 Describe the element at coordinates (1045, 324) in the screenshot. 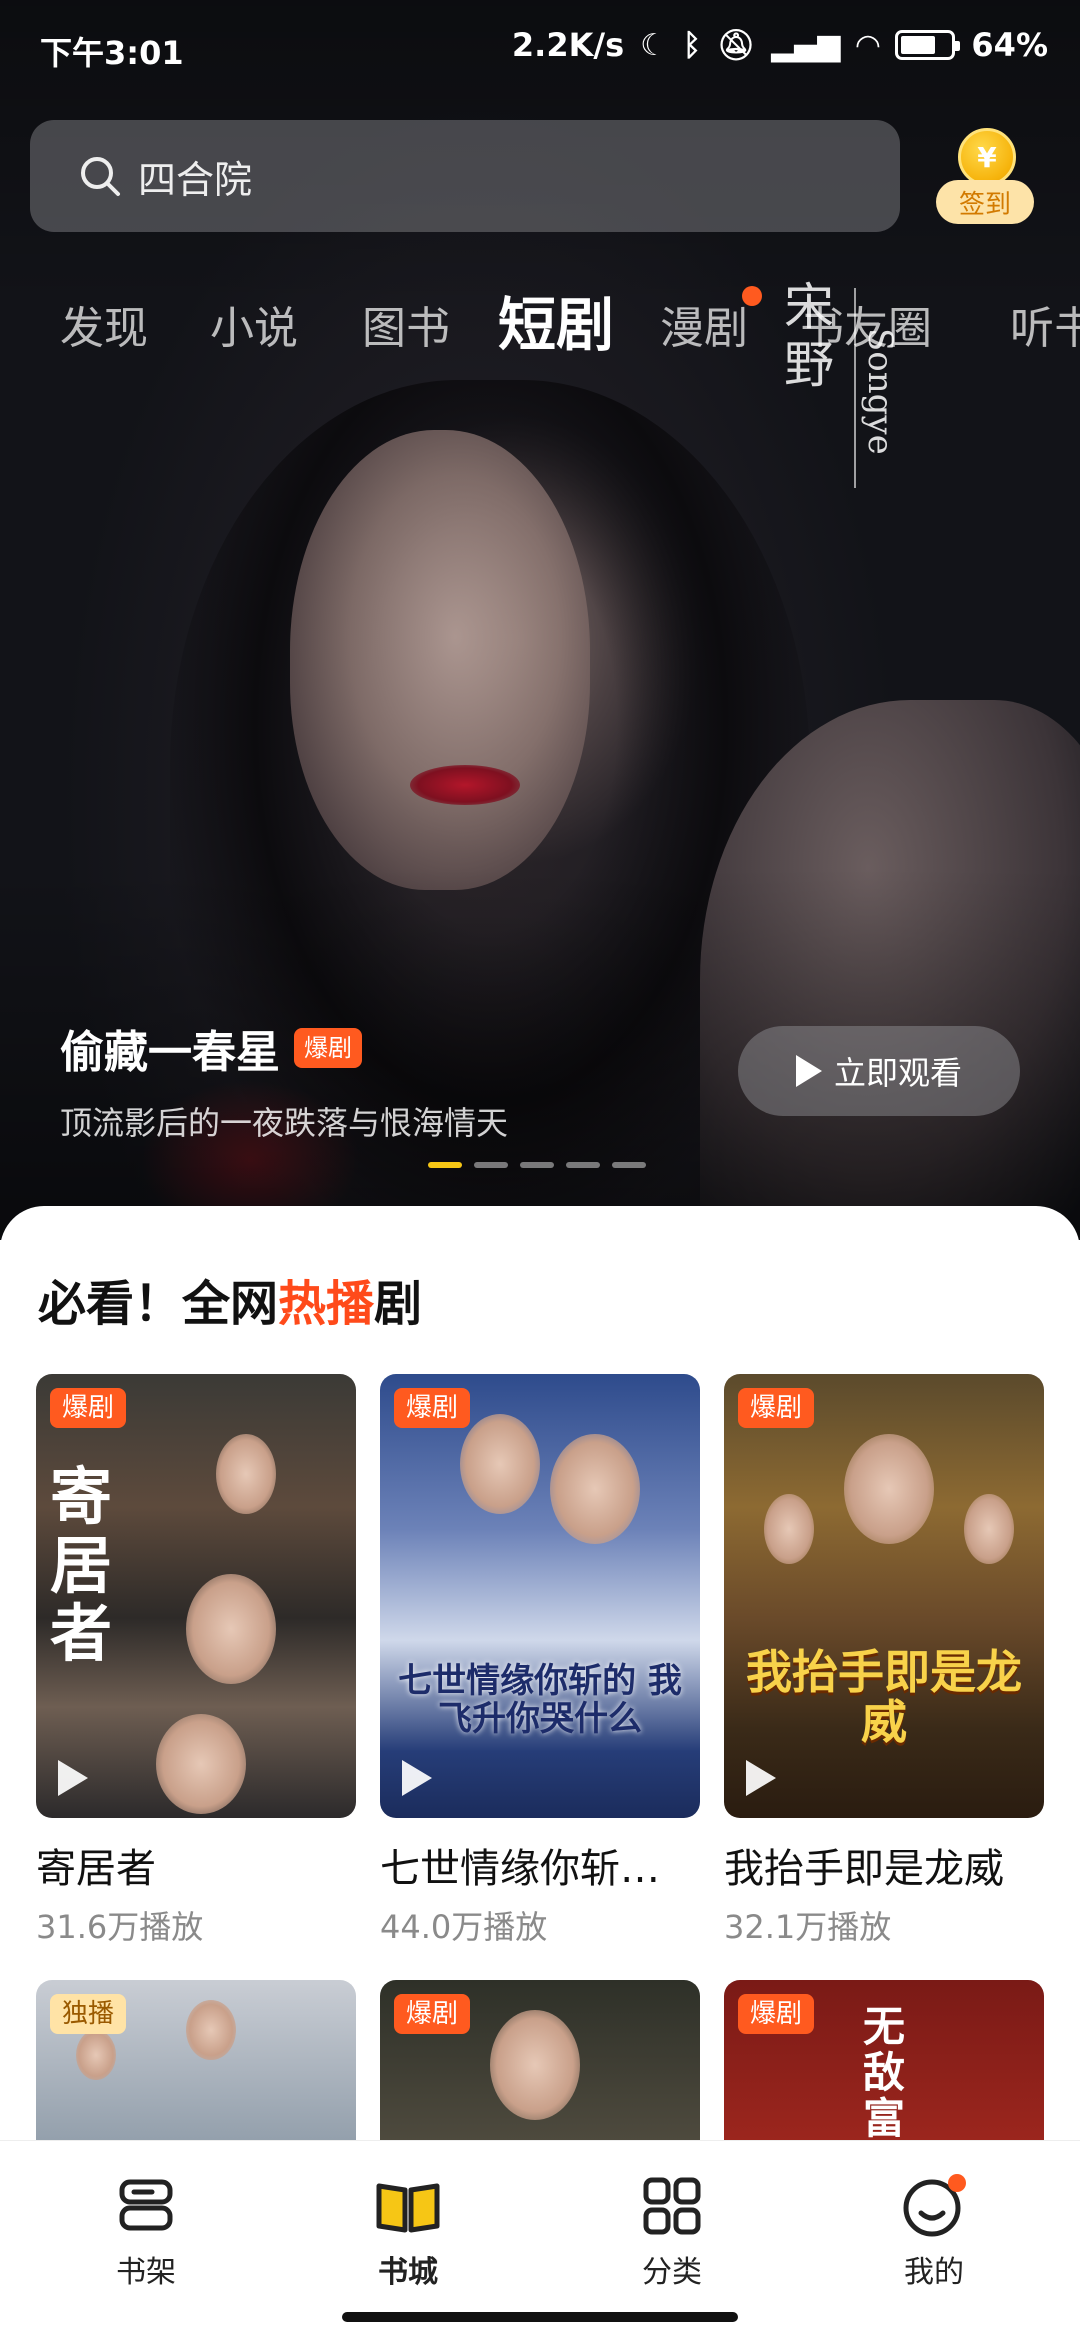

I see `tab-audiobook: 听书` at that location.